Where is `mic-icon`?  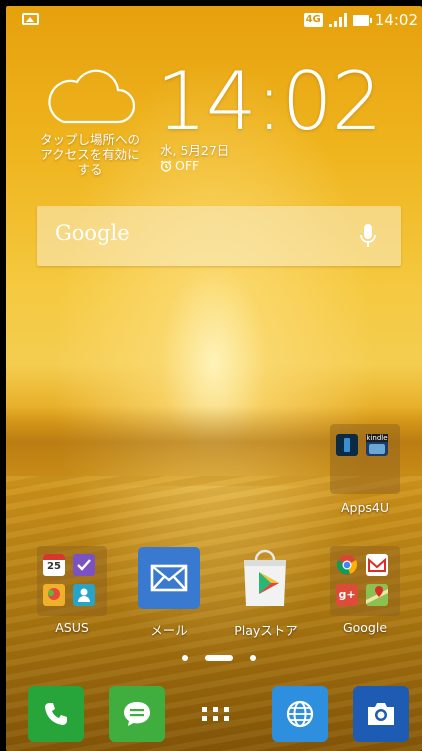
mic-icon is located at coordinates (368, 236).